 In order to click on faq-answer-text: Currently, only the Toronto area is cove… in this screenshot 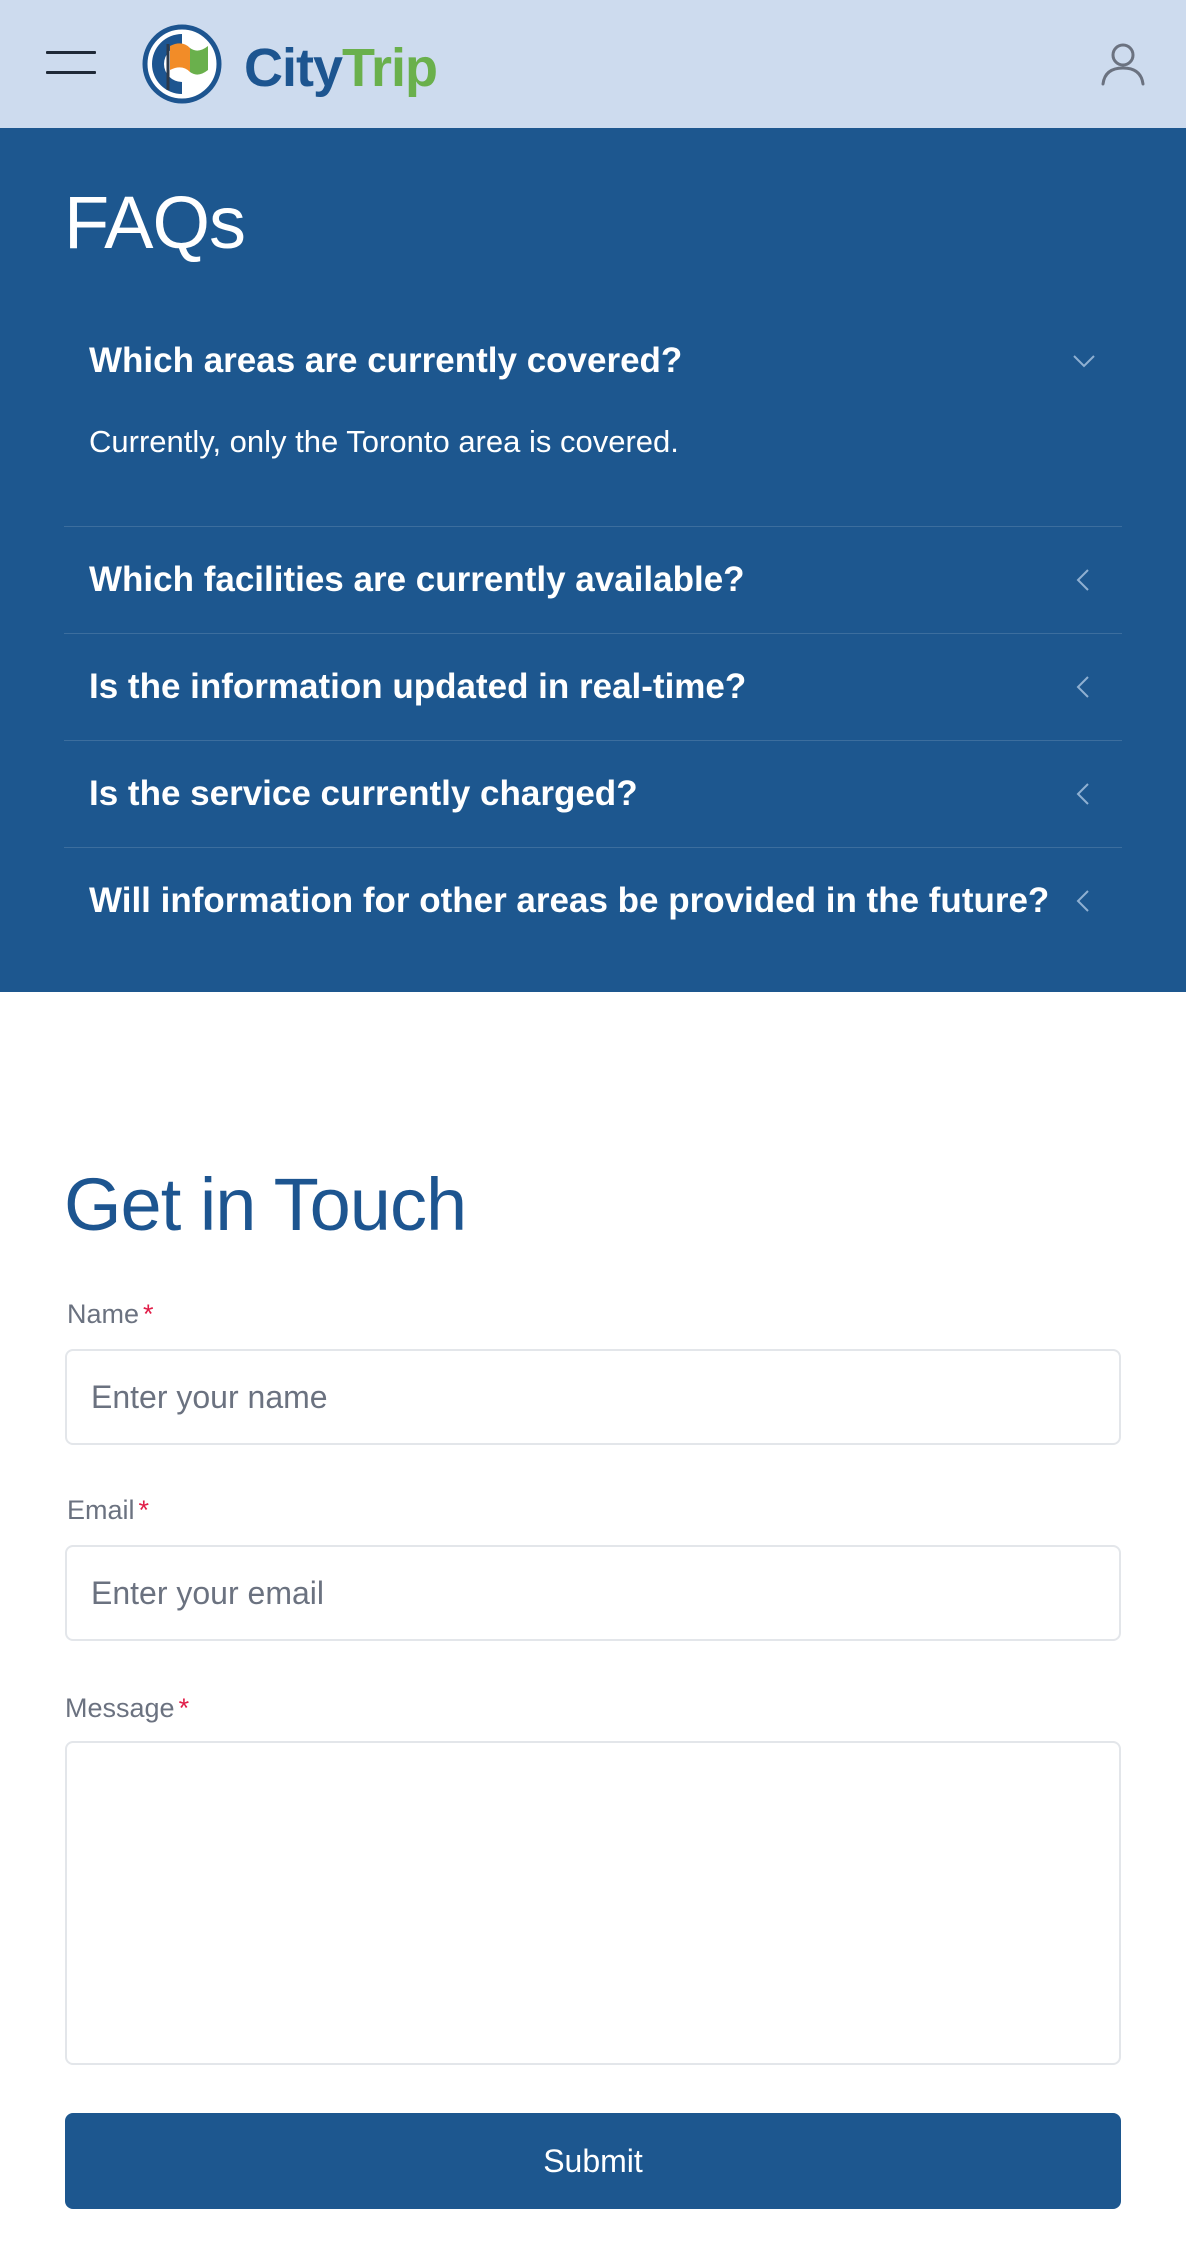, I will do `click(384, 441)`.